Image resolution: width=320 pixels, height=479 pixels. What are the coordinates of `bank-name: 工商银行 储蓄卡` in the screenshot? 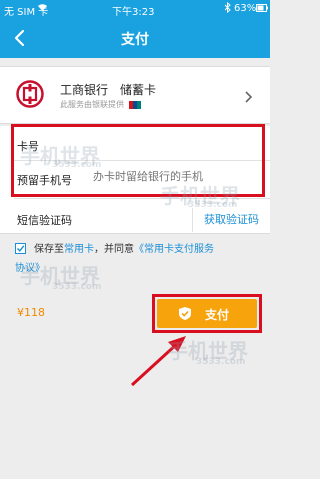 It's located at (108, 90).